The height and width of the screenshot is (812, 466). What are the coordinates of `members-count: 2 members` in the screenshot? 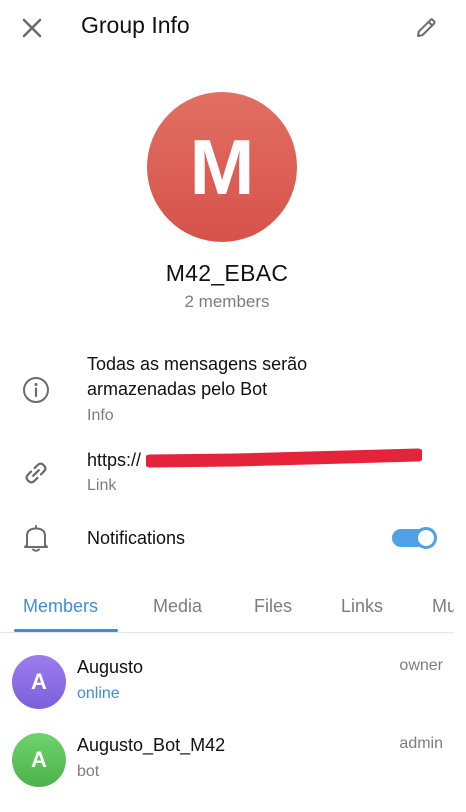 It's located at (227, 301).